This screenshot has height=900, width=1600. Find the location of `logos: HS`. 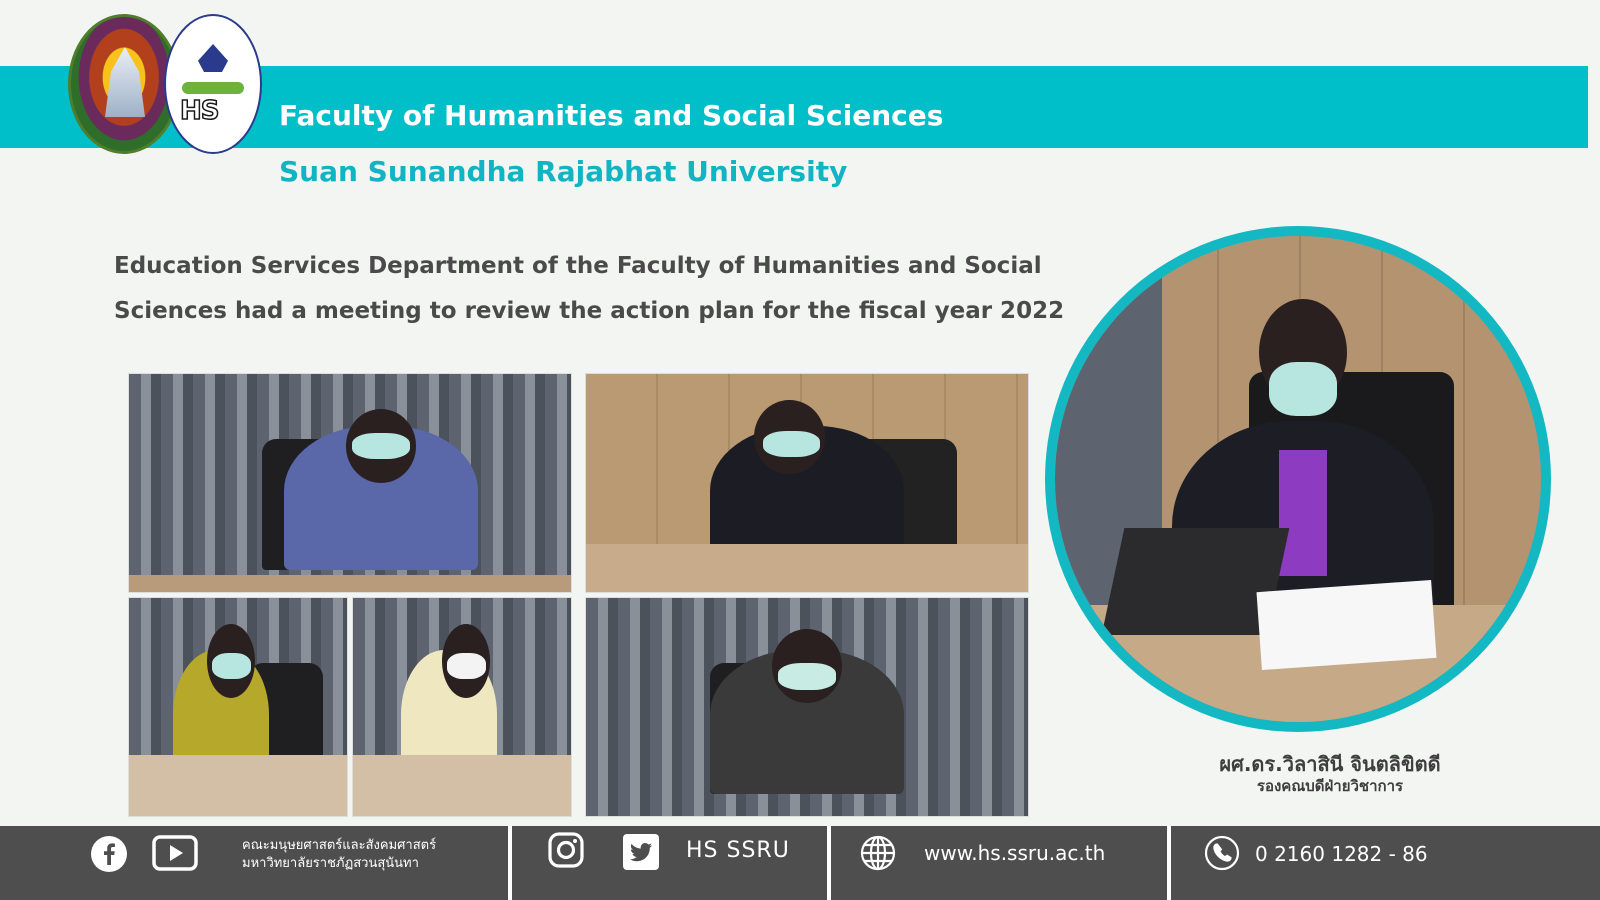

logos: HS is located at coordinates (168, 84).